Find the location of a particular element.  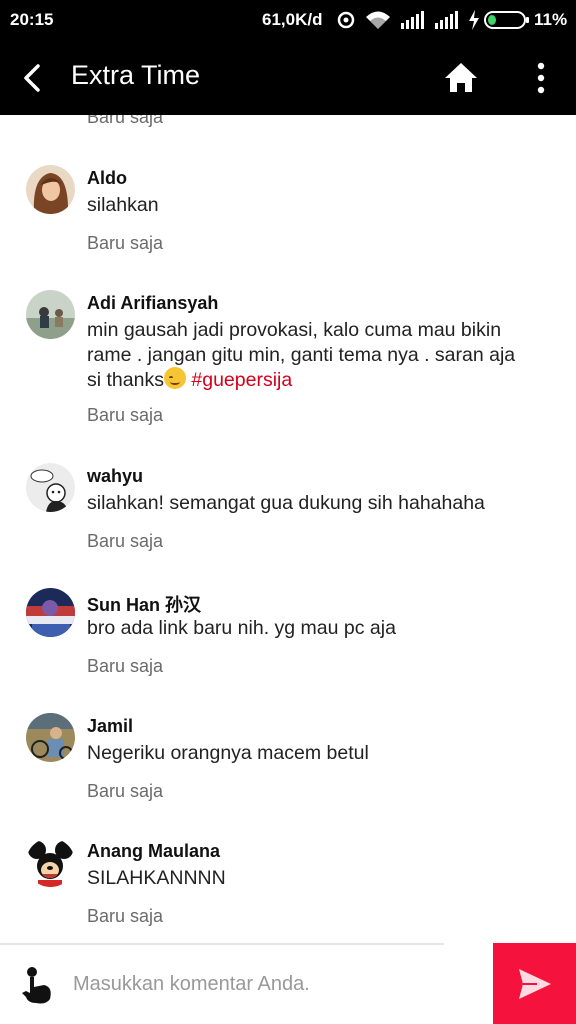

send-button is located at coordinates (534, 983).